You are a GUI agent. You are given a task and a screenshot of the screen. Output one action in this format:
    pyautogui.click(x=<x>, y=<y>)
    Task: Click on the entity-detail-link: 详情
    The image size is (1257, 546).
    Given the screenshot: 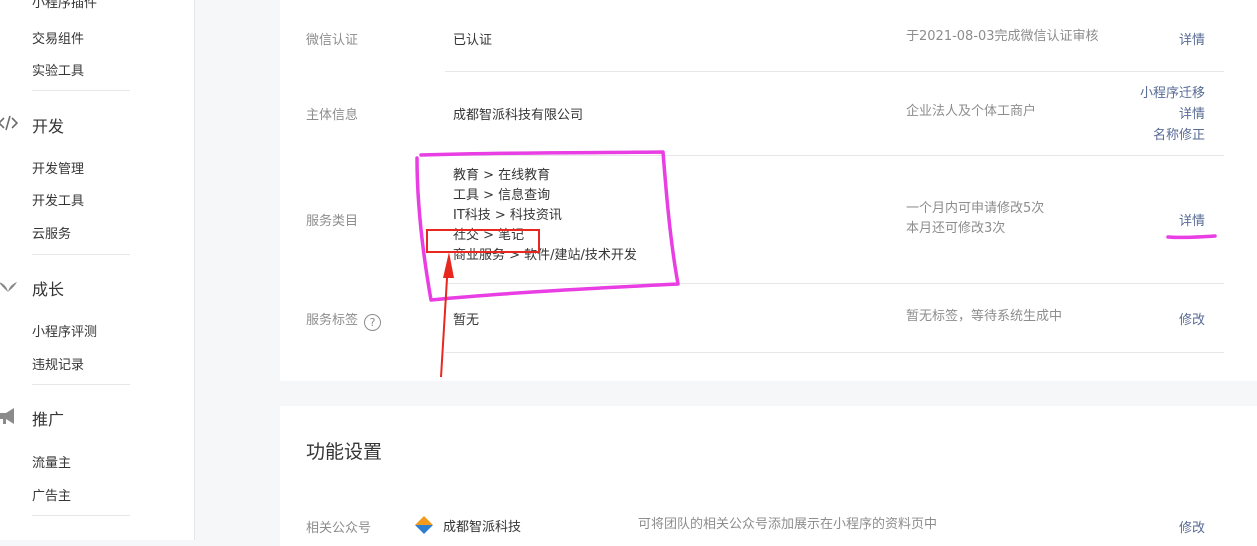 What is the action you would take?
    pyautogui.click(x=1192, y=114)
    